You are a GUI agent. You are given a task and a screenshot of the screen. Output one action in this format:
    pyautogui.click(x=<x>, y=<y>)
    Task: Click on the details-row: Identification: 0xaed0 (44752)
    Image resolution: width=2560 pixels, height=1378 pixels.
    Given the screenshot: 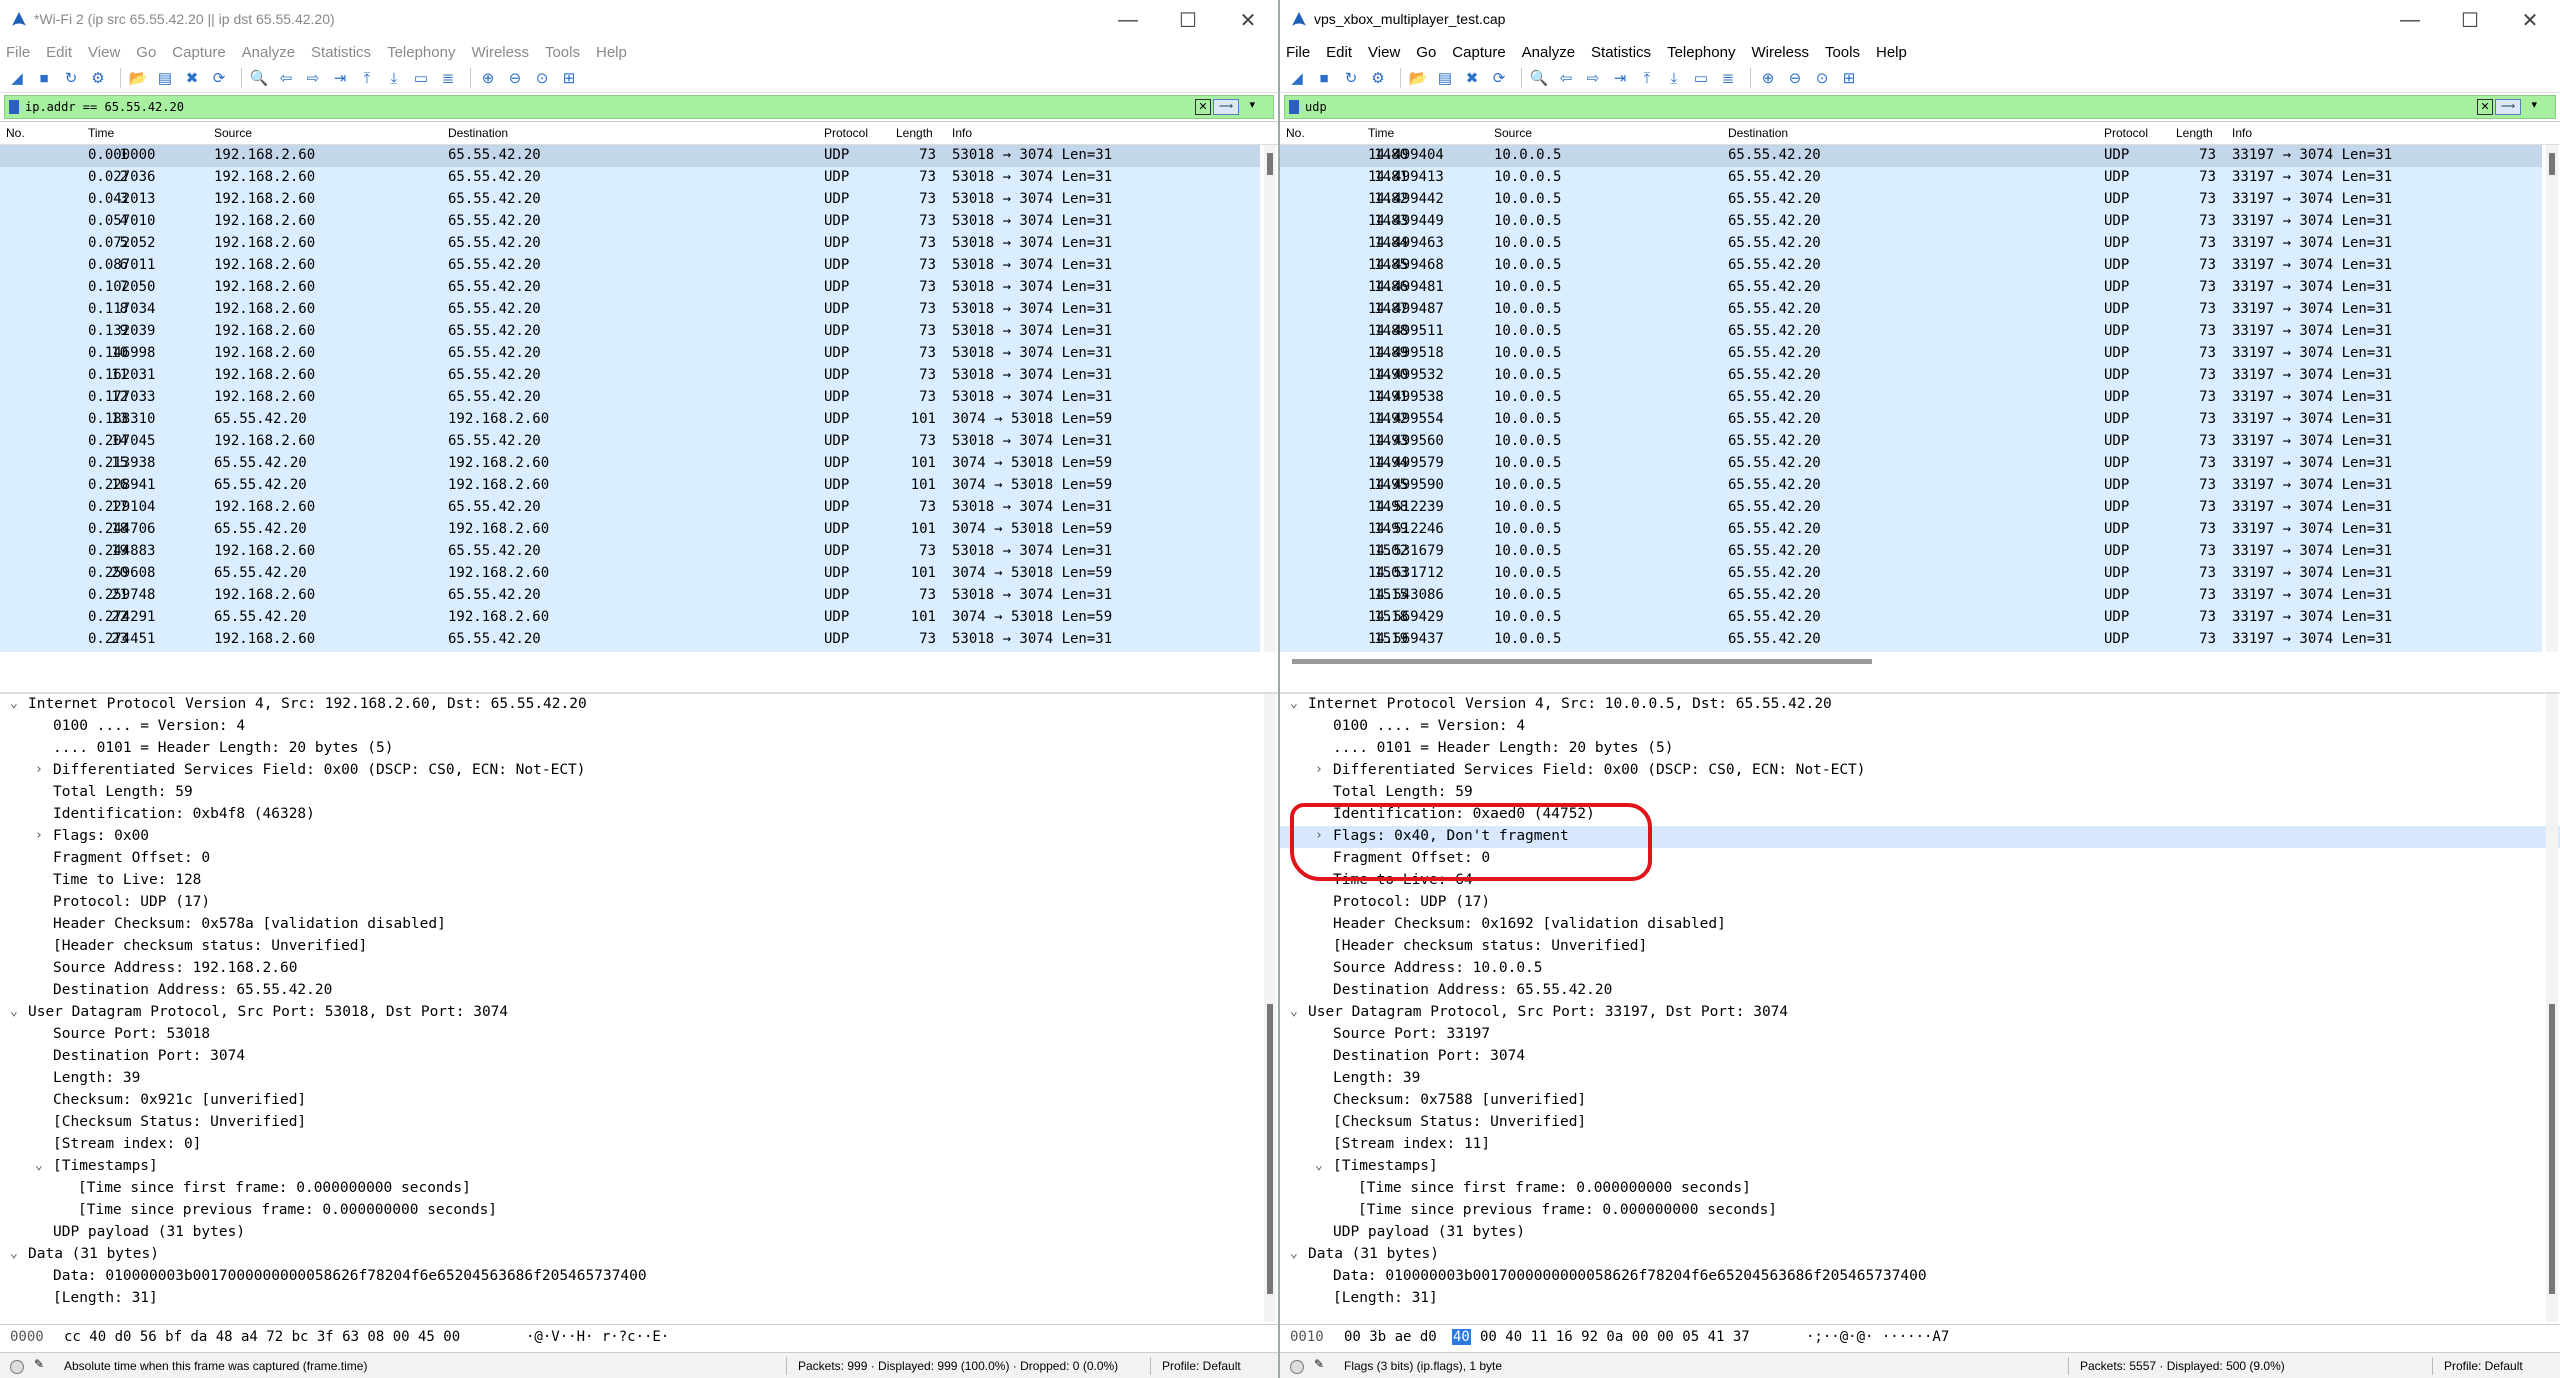 What is the action you would take?
    pyautogui.click(x=1920, y=815)
    